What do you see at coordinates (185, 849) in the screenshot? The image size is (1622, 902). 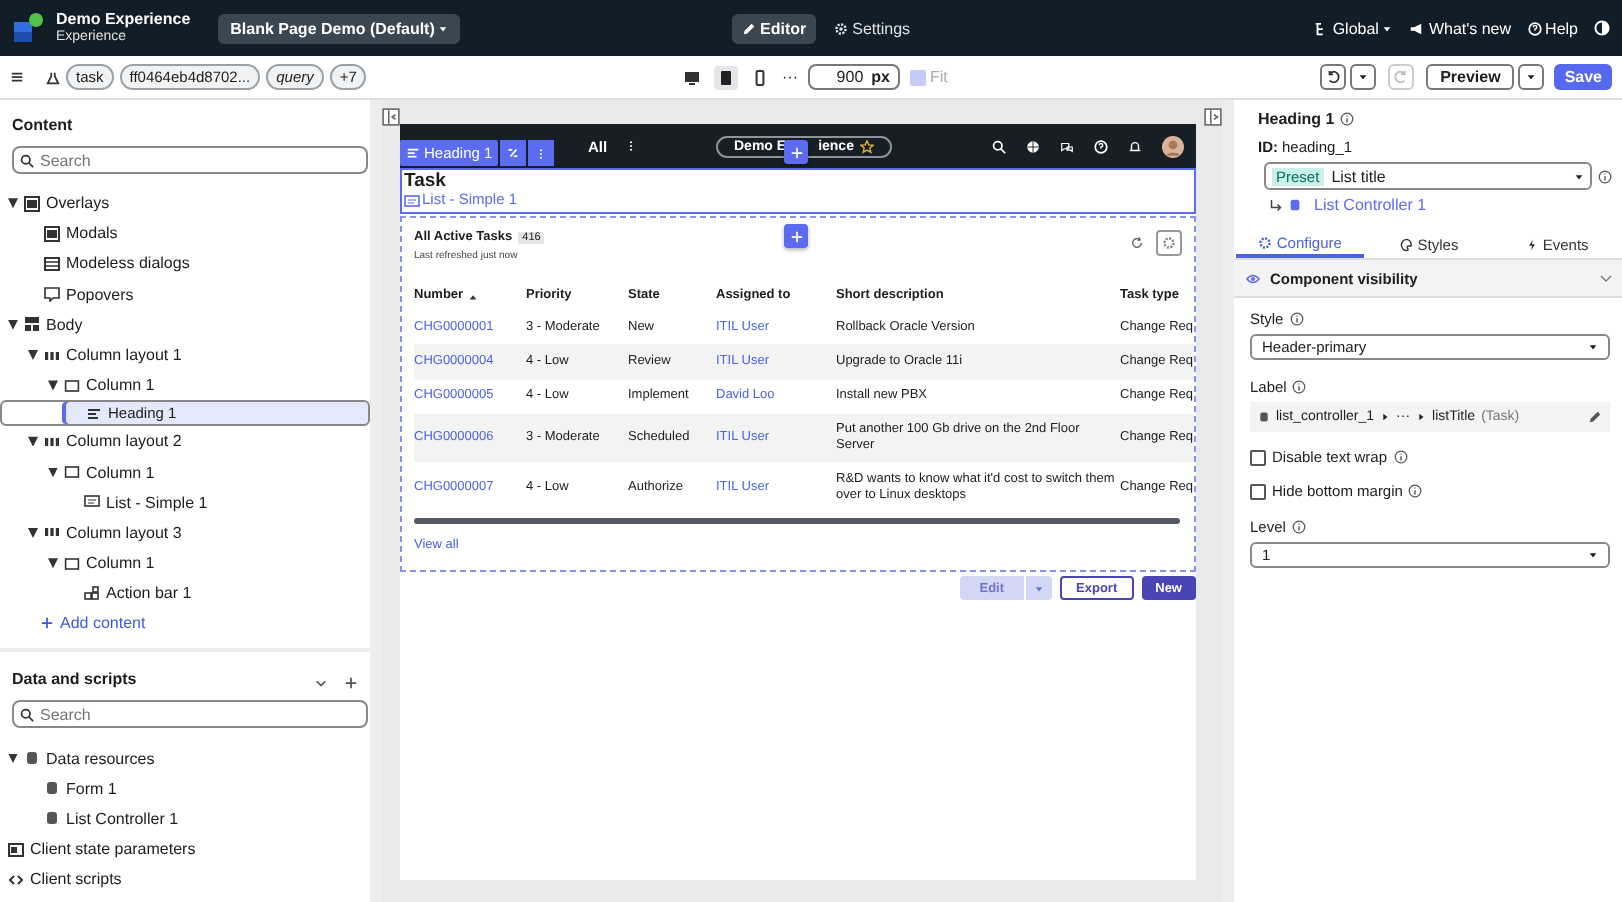 I see `tree-item: Client state parameters` at bounding box center [185, 849].